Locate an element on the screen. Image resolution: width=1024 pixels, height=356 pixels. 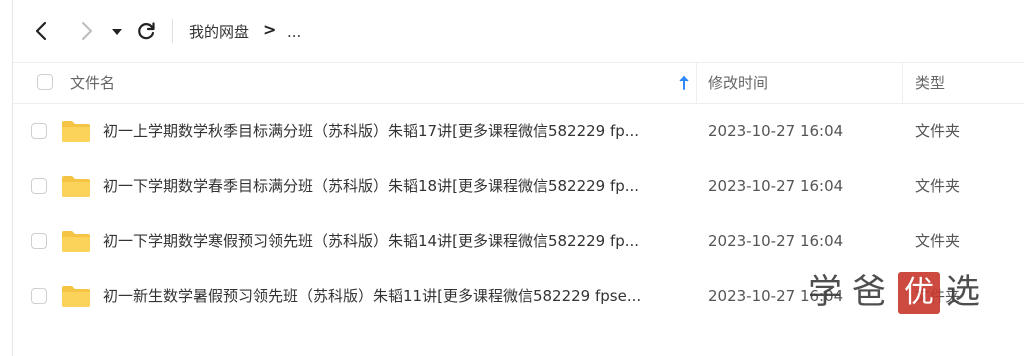
refresh-icon is located at coordinates (146, 31).